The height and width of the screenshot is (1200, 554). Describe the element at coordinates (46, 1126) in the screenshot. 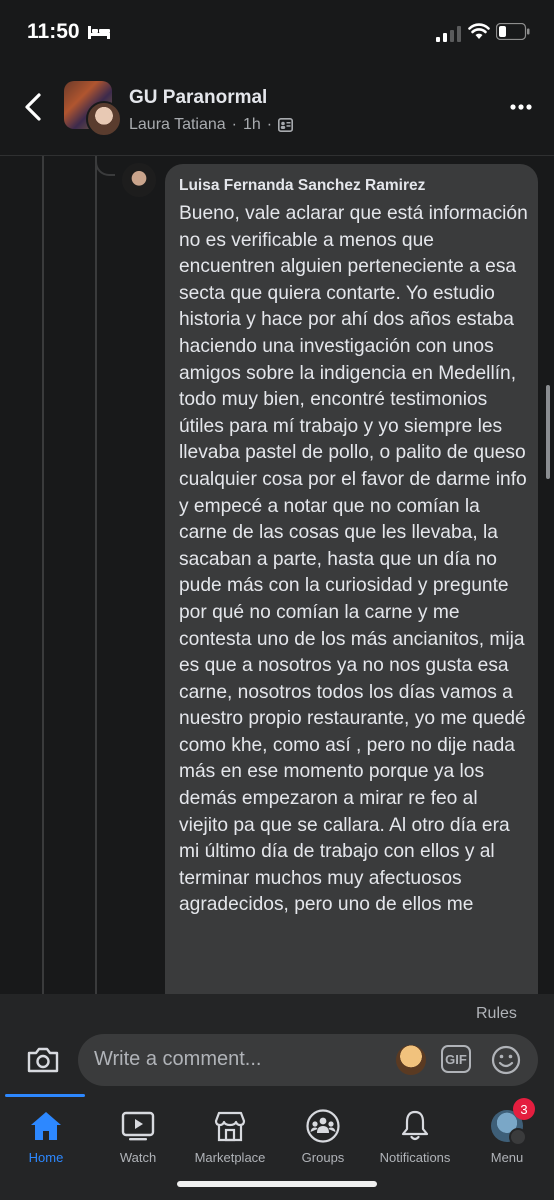

I see `home-icon` at that location.